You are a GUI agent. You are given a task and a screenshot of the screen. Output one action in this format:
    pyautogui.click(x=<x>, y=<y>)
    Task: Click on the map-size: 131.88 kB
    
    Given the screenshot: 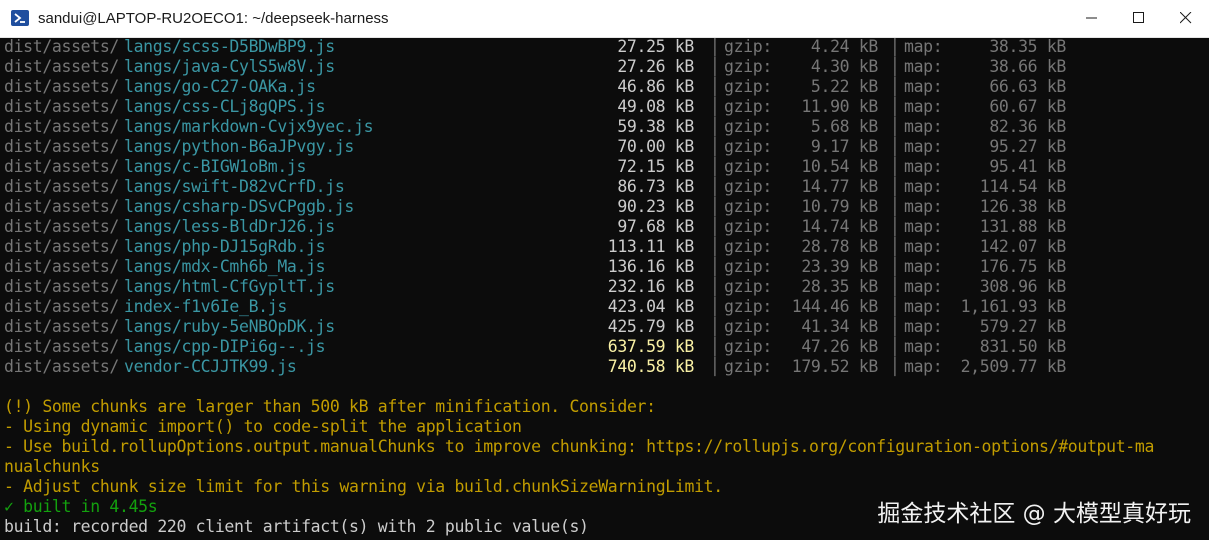 What is the action you would take?
    pyautogui.click(x=1023, y=226)
    